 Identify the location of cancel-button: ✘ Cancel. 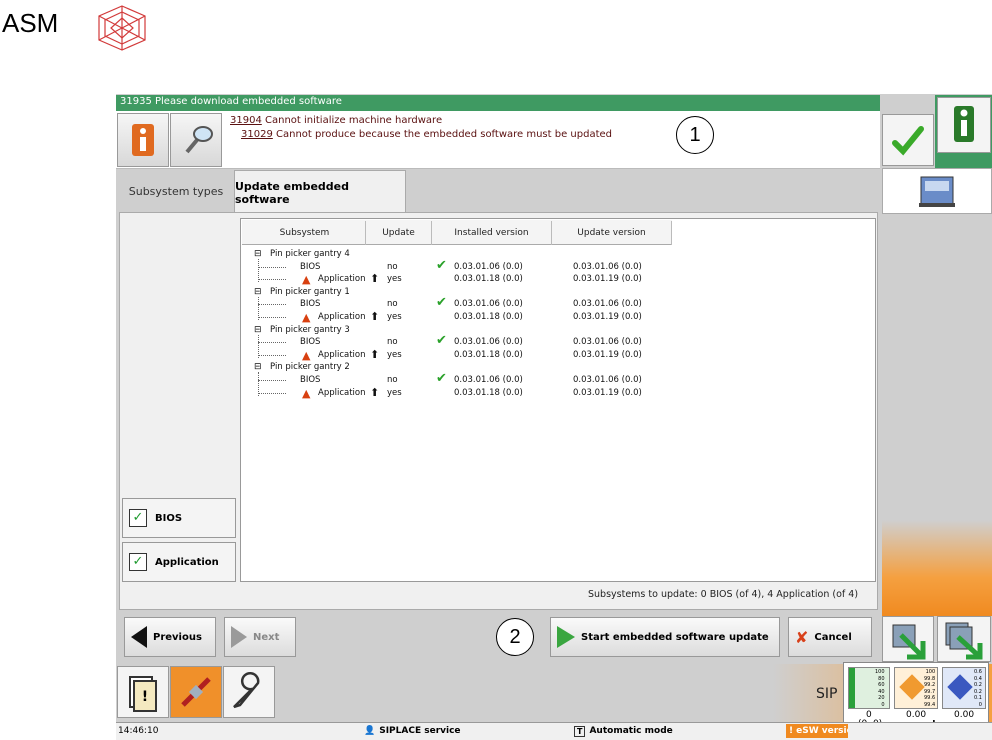
(830, 637).